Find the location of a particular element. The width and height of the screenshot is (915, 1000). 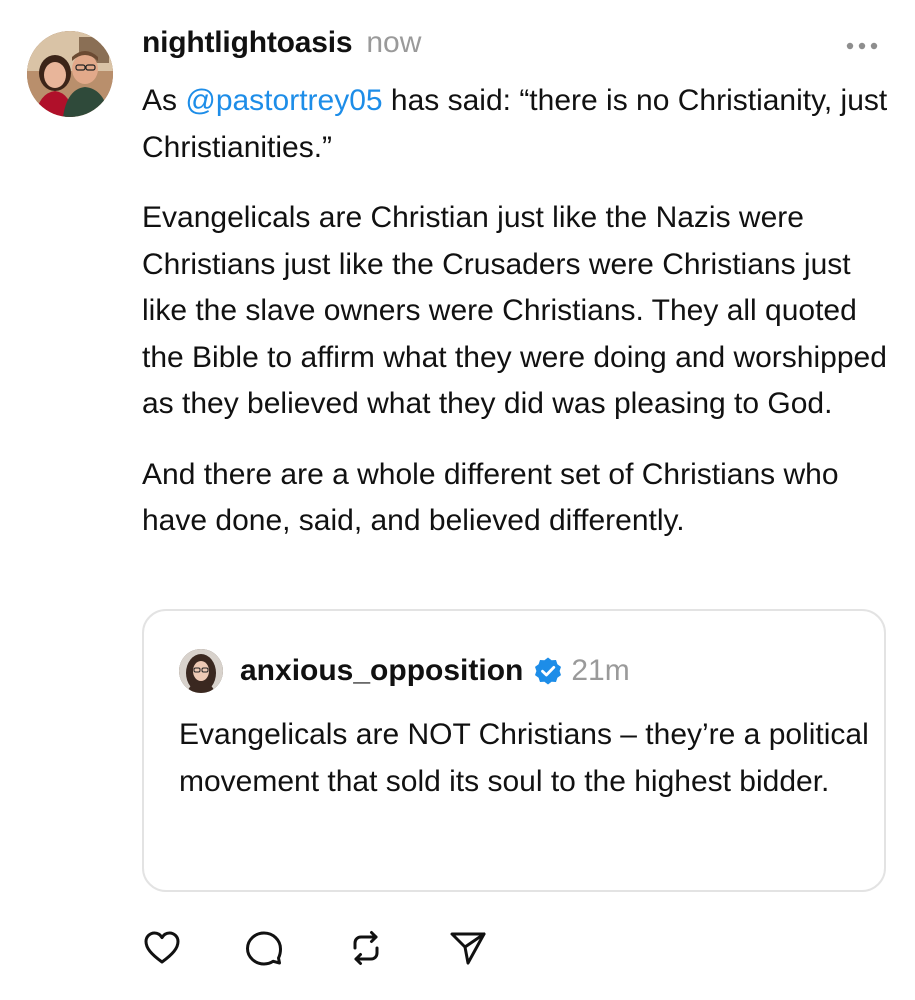

heart-icon is located at coordinates (162, 947).